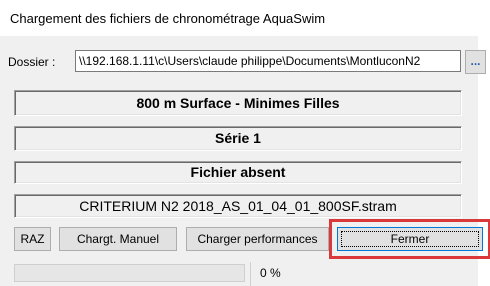 This screenshot has height=286, width=490. Describe the element at coordinates (257, 239) in the screenshot. I see `load-performances-button: Charger performances` at that location.